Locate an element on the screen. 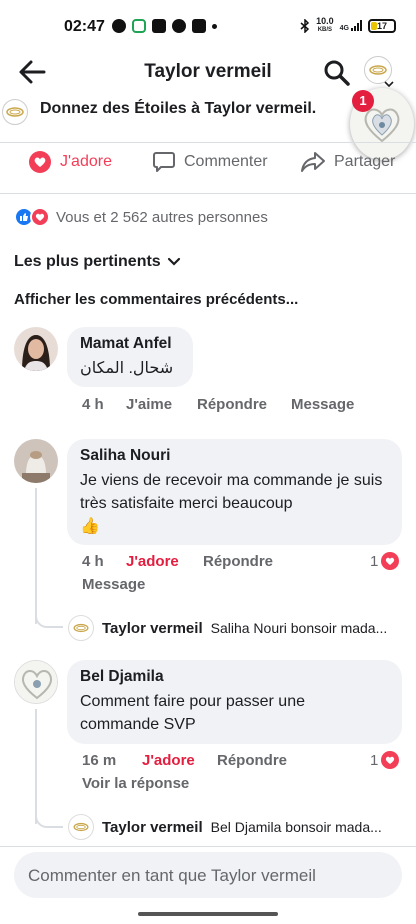 The width and height of the screenshot is (416, 924). status-time: 02:47 is located at coordinates (84, 26).